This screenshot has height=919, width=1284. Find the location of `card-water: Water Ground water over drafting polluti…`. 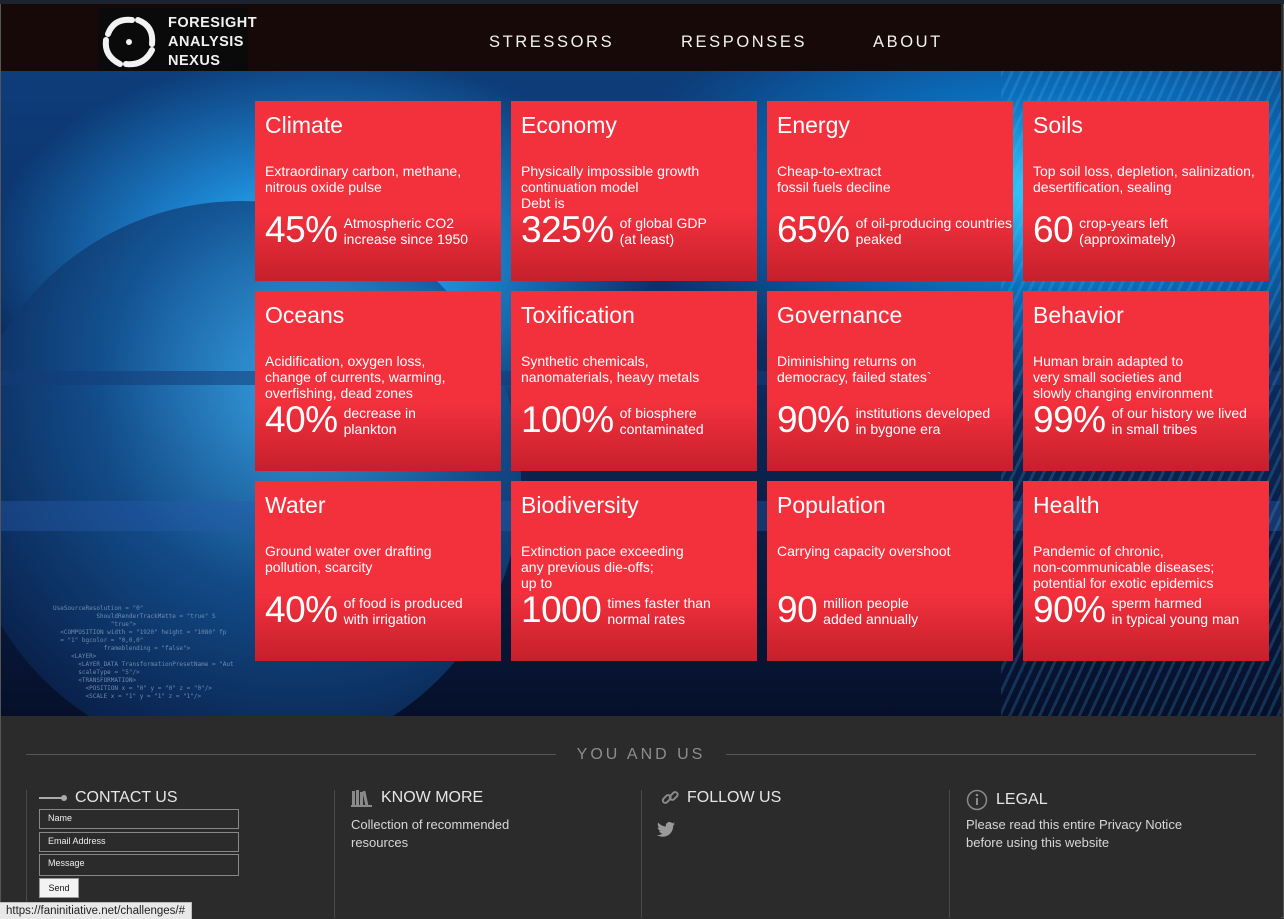

card-water: Water Ground water over drafting polluti… is located at coordinates (378, 571).